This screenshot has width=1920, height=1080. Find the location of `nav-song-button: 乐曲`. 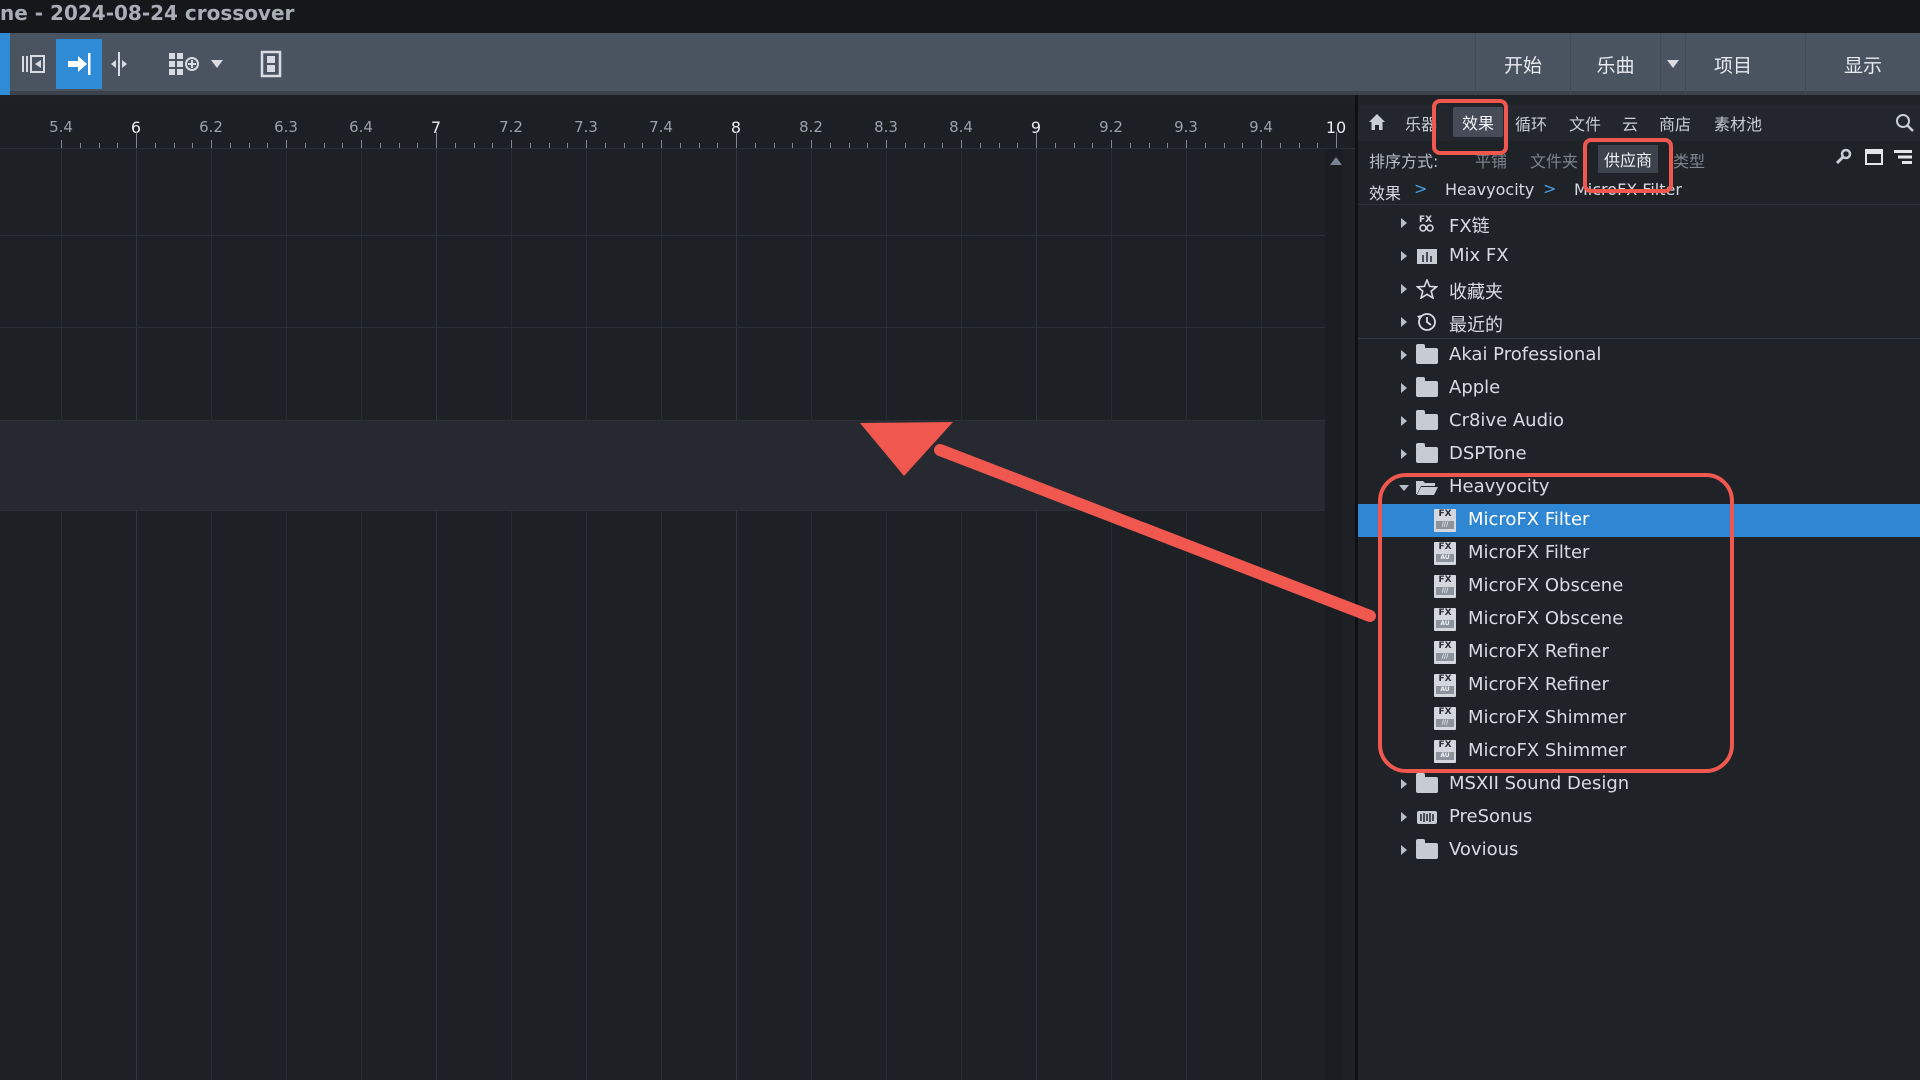

nav-song-button: 乐曲 is located at coordinates (1615, 64).